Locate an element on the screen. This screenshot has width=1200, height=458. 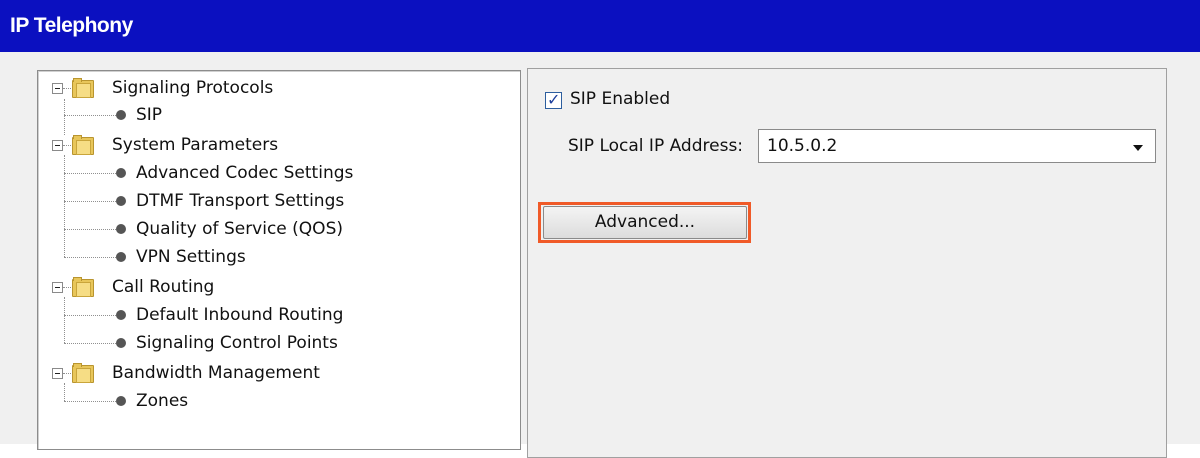
sip-local-ip-label: SIP Local IP Address: is located at coordinates (656, 146).